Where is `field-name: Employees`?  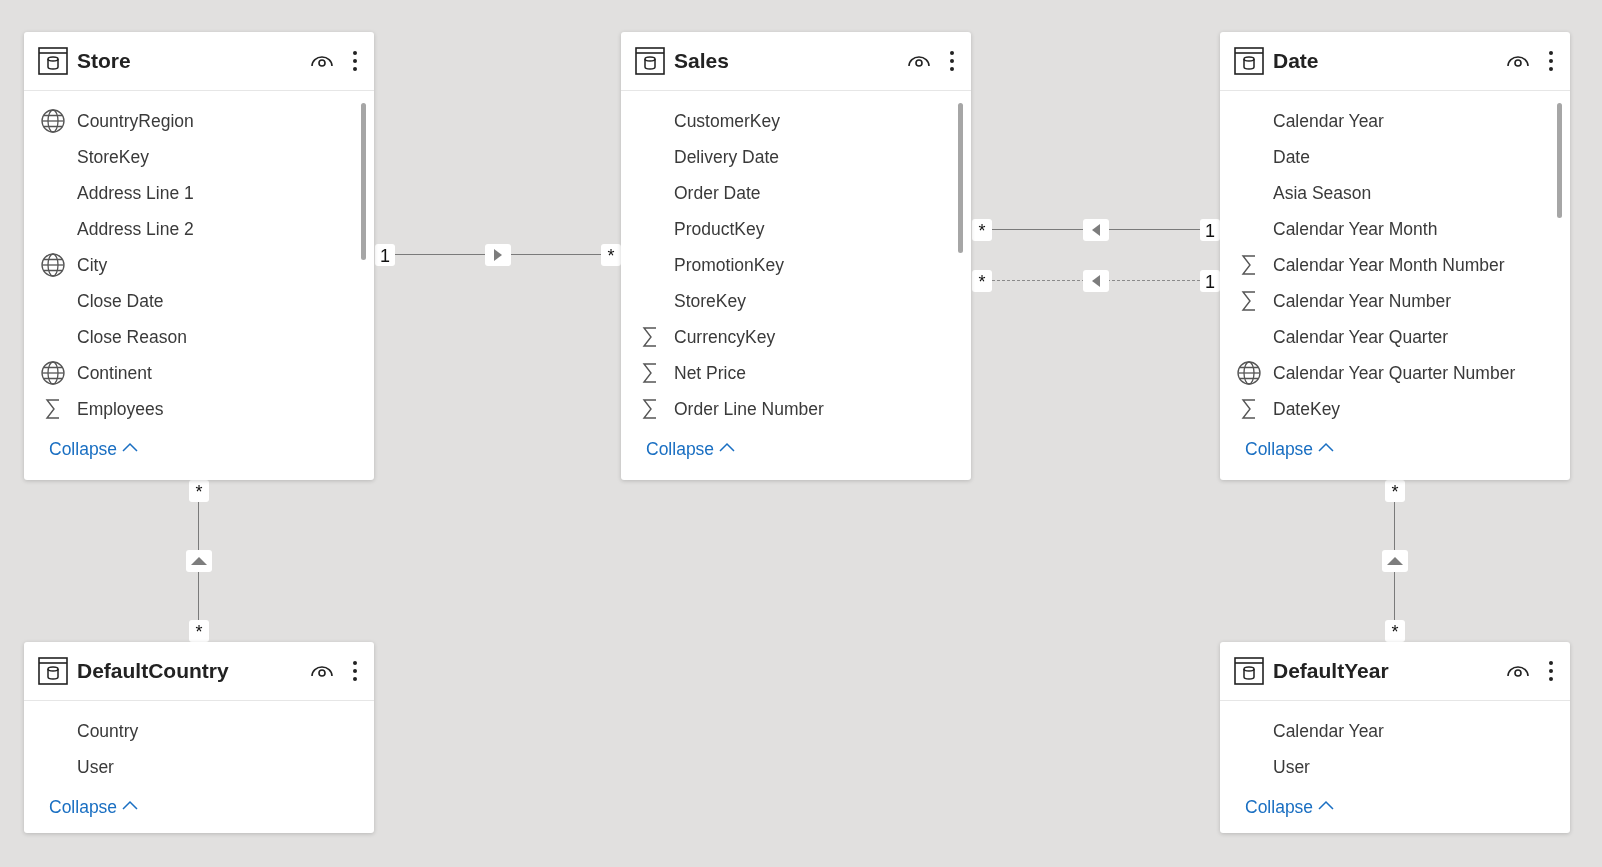
field-name: Employees is located at coordinates (120, 409).